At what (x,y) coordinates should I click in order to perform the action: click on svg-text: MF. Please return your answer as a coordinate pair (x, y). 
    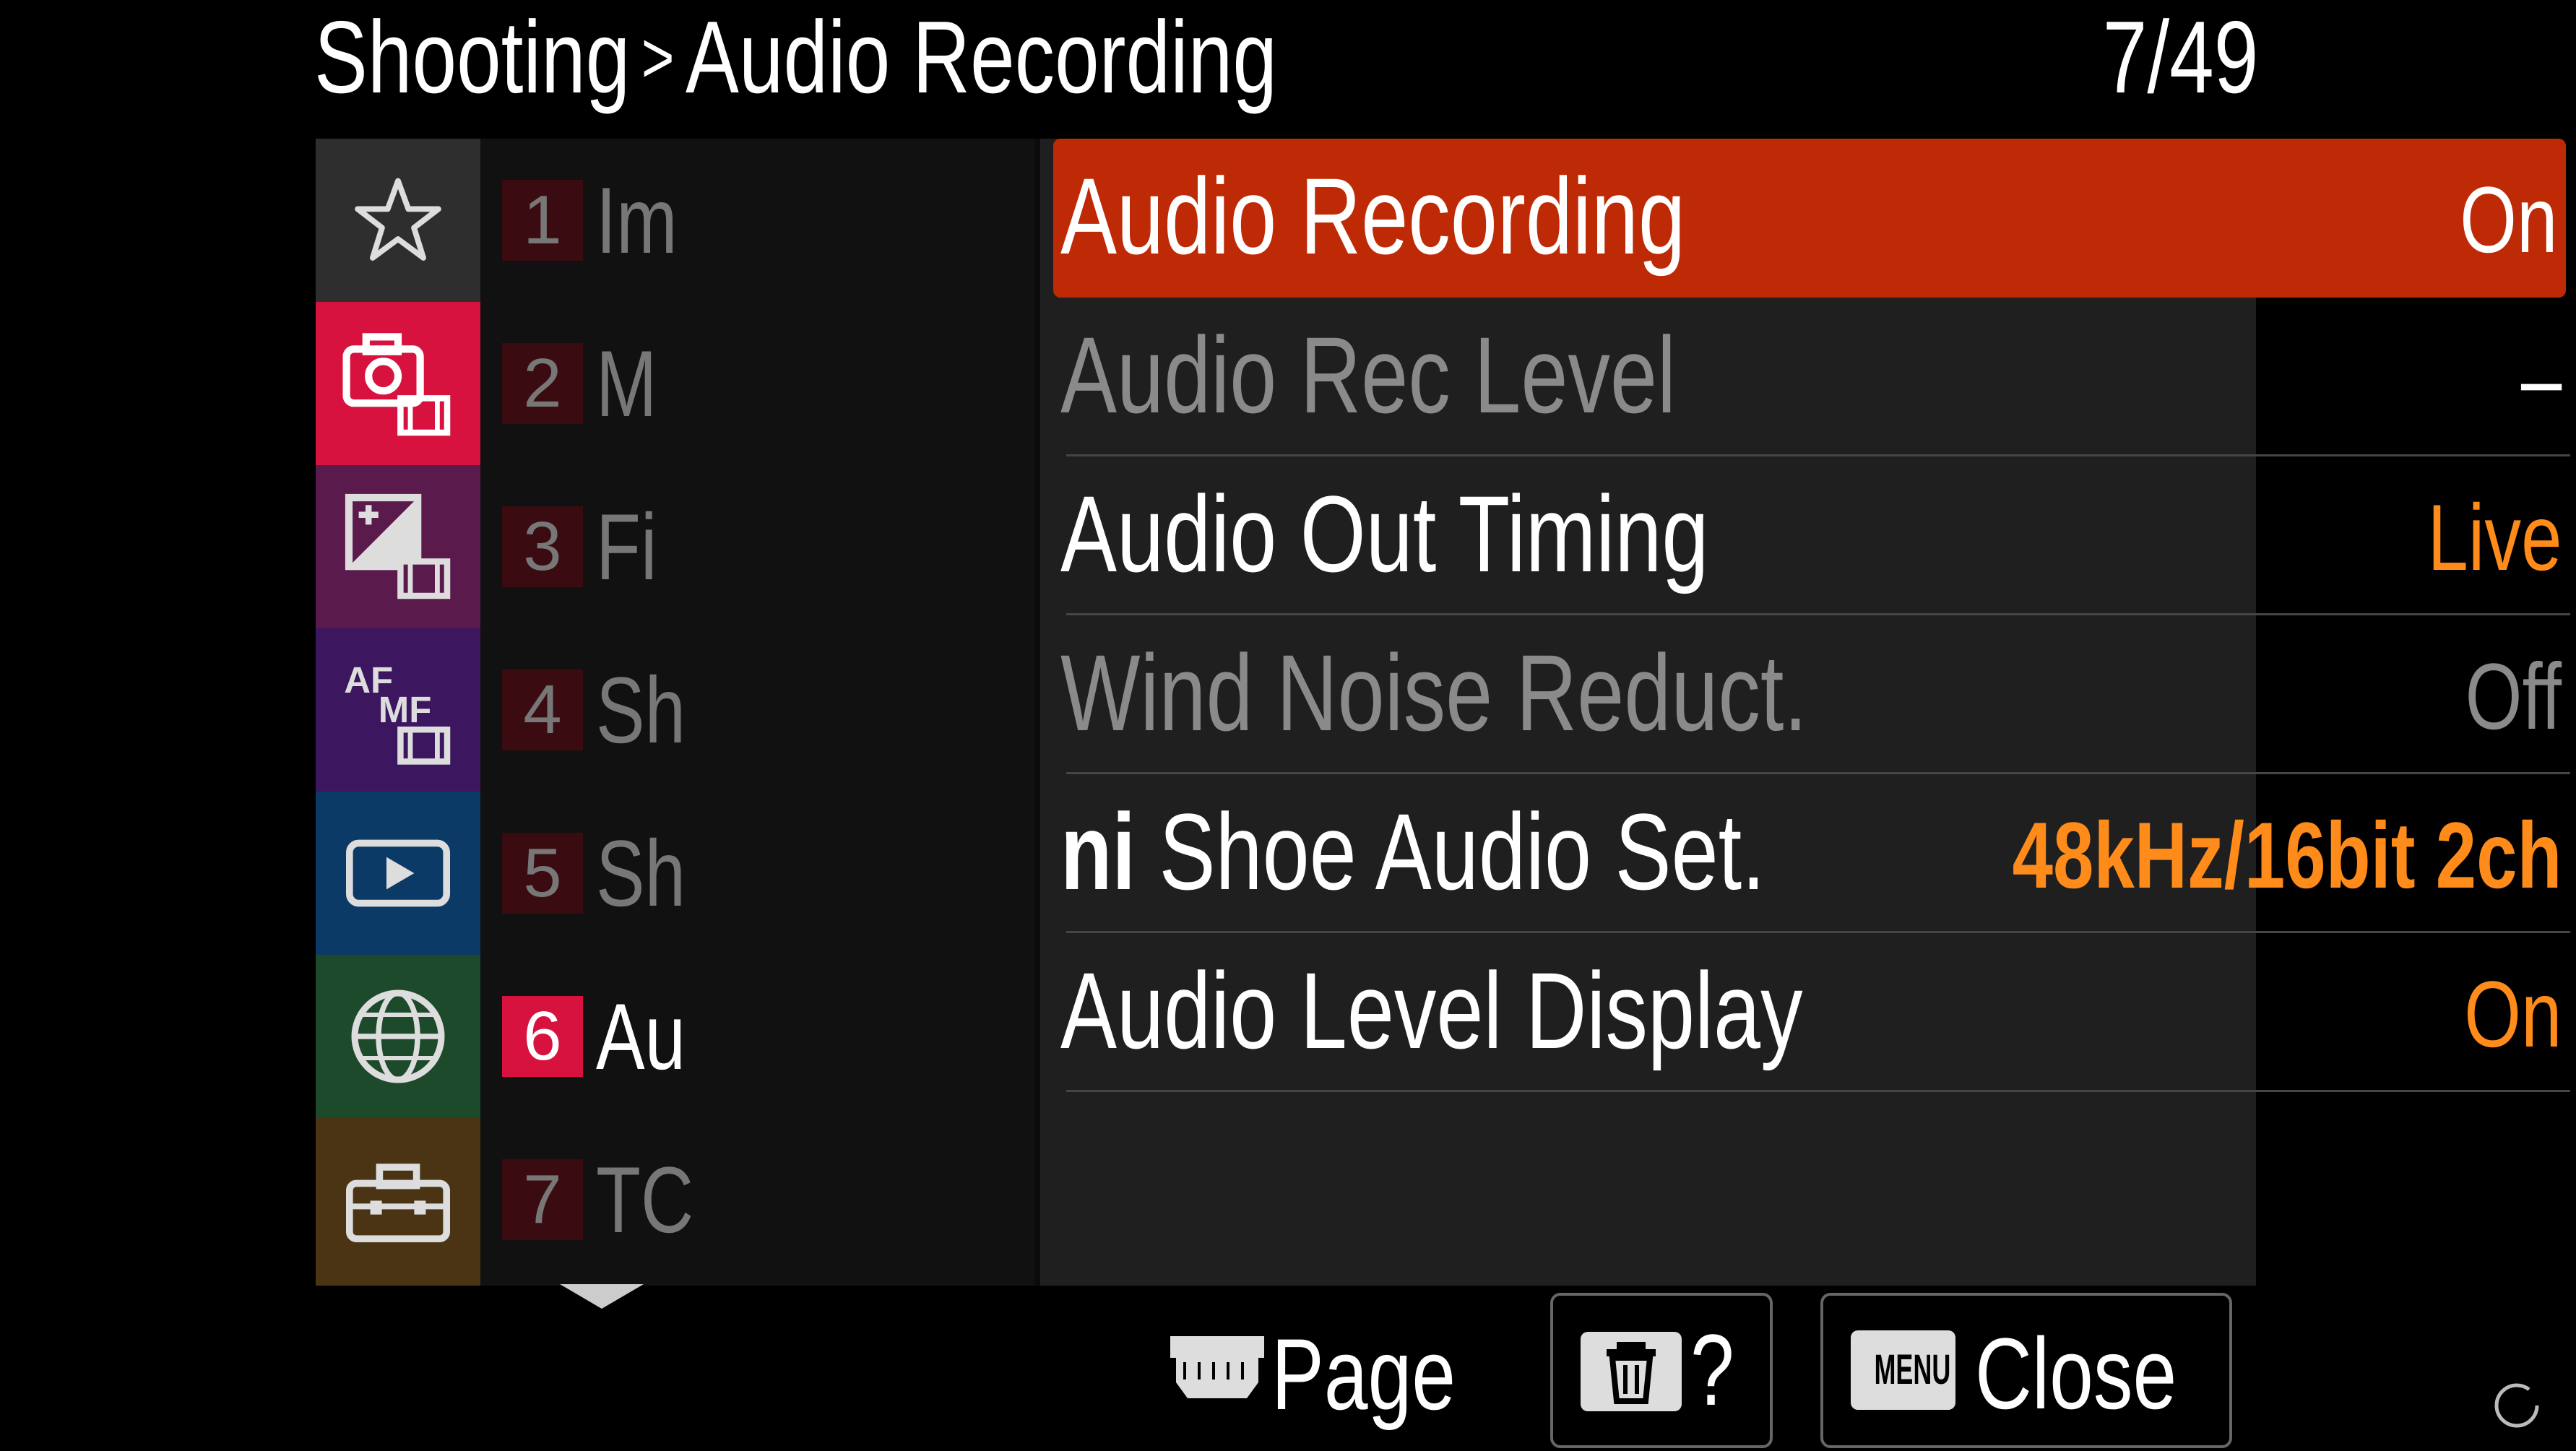
    Looking at the image, I should click on (405, 709).